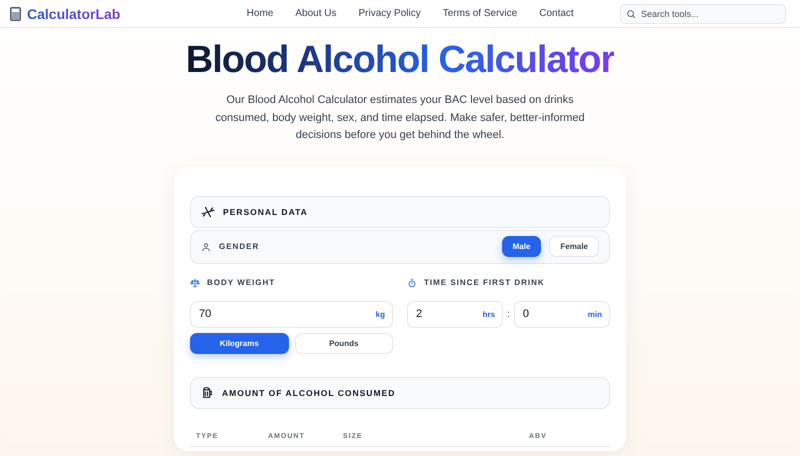  What do you see at coordinates (315, 13) in the screenshot?
I see `nav-link: About Us` at bounding box center [315, 13].